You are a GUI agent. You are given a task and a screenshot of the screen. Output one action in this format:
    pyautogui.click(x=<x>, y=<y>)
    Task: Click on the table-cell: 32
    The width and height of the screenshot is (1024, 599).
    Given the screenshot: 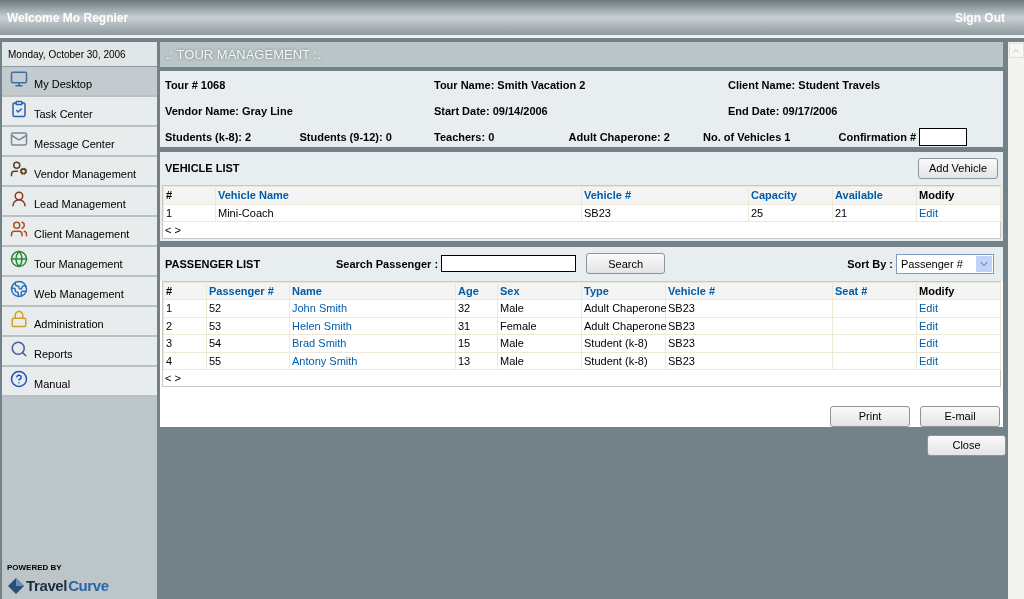 What is the action you would take?
    pyautogui.click(x=464, y=308)
    